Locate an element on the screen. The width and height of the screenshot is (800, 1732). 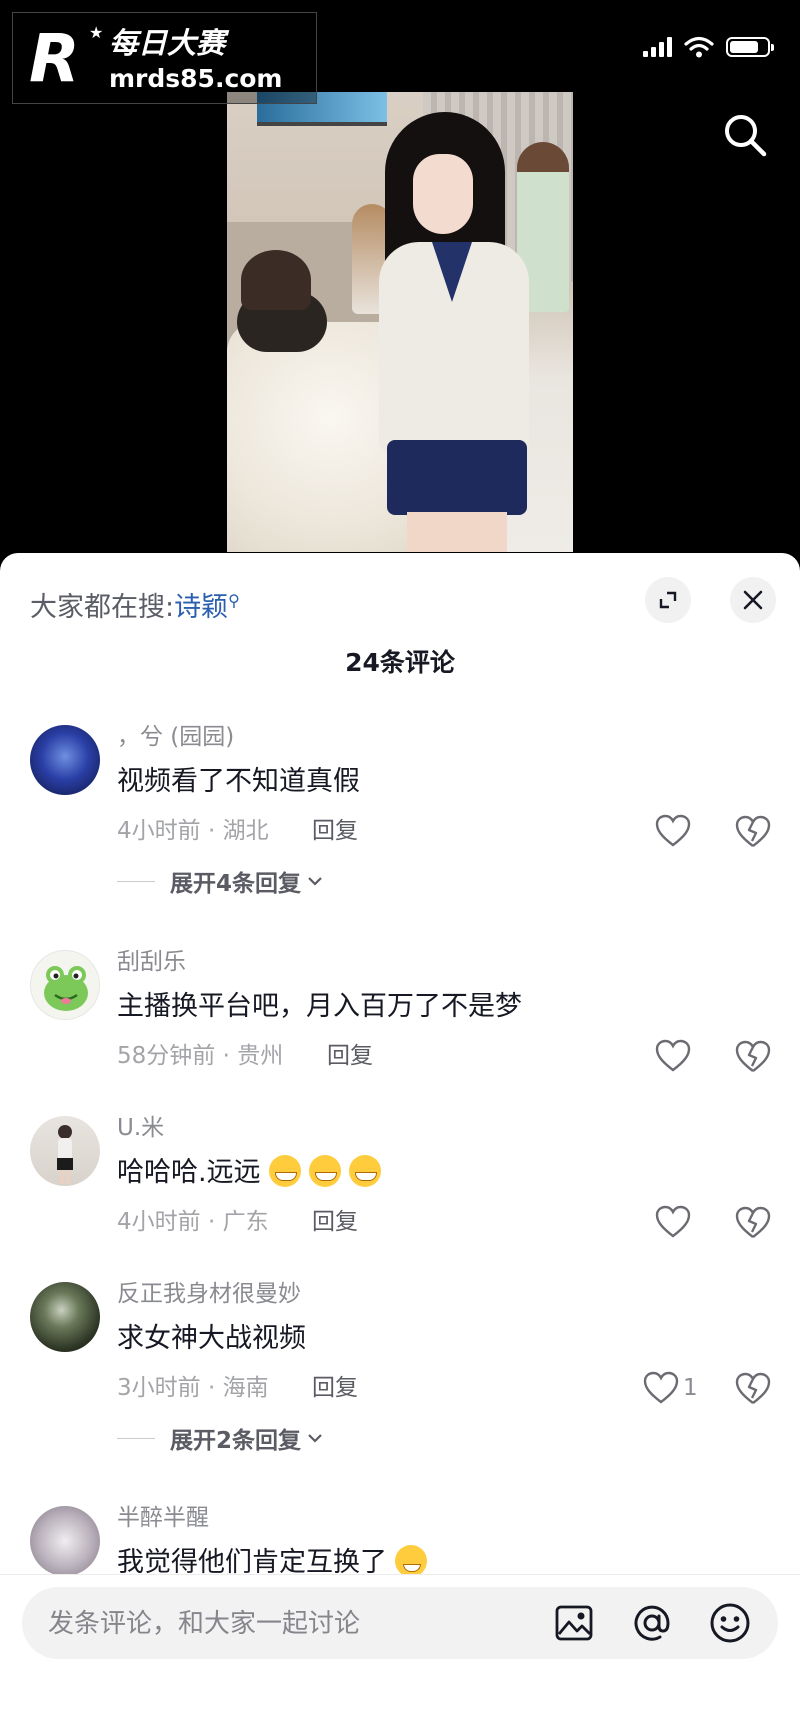
video-scene-legs is located at coordinates (457, 532).